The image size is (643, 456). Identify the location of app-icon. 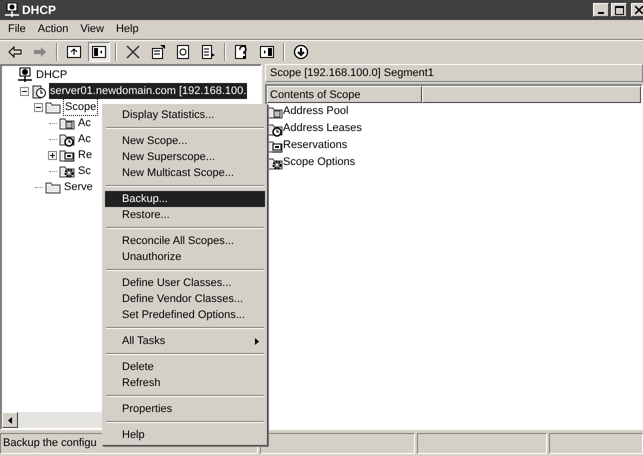
(12, 10).